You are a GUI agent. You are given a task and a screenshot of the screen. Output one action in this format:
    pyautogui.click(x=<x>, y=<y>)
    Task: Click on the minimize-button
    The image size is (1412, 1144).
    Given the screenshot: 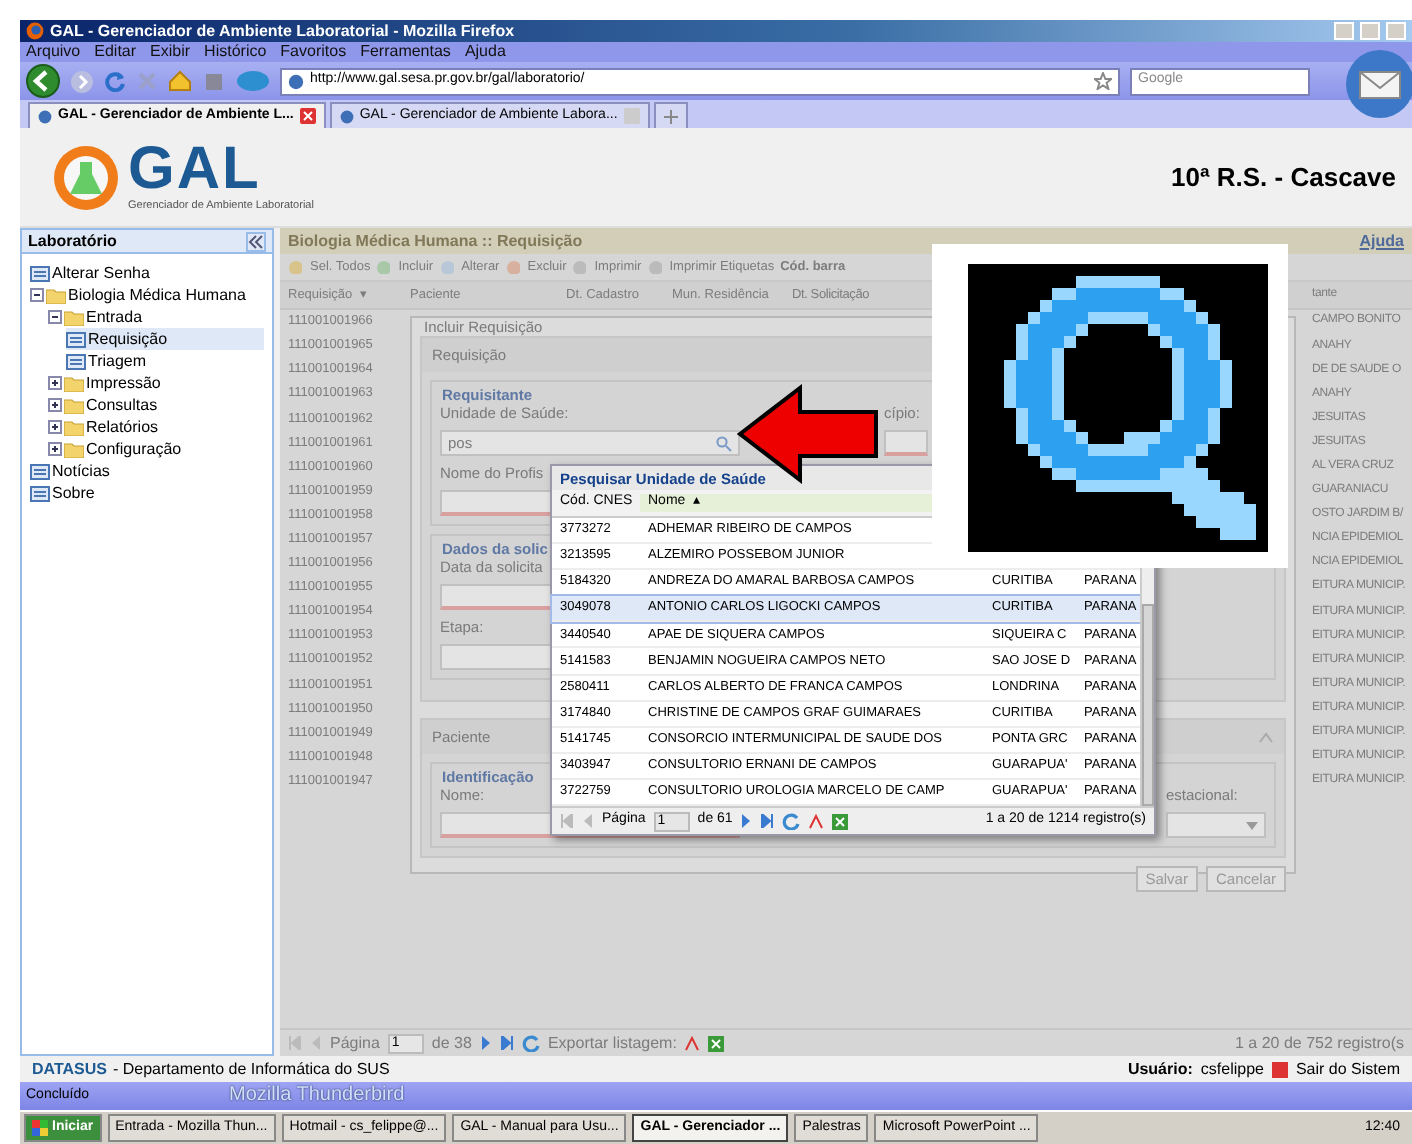 What is the action you would take?
    pyautogui.click(x=1344, y=31)
    